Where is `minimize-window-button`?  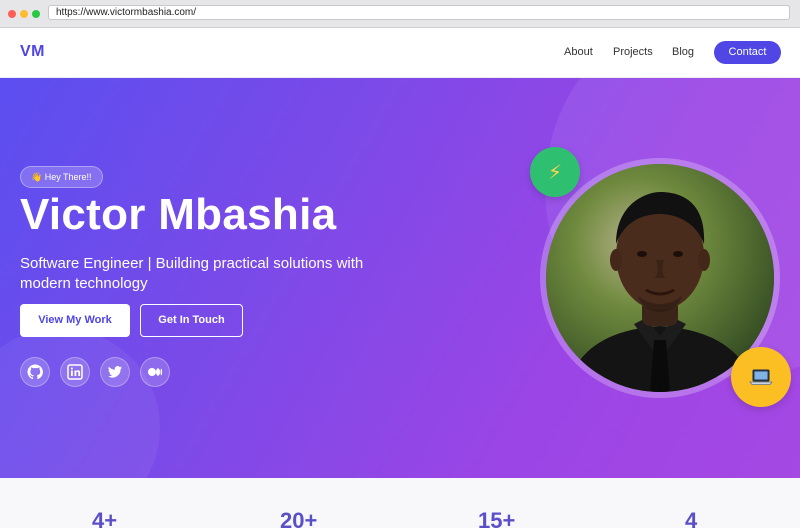 minimize-window-button is located at coordinates (24, 14).